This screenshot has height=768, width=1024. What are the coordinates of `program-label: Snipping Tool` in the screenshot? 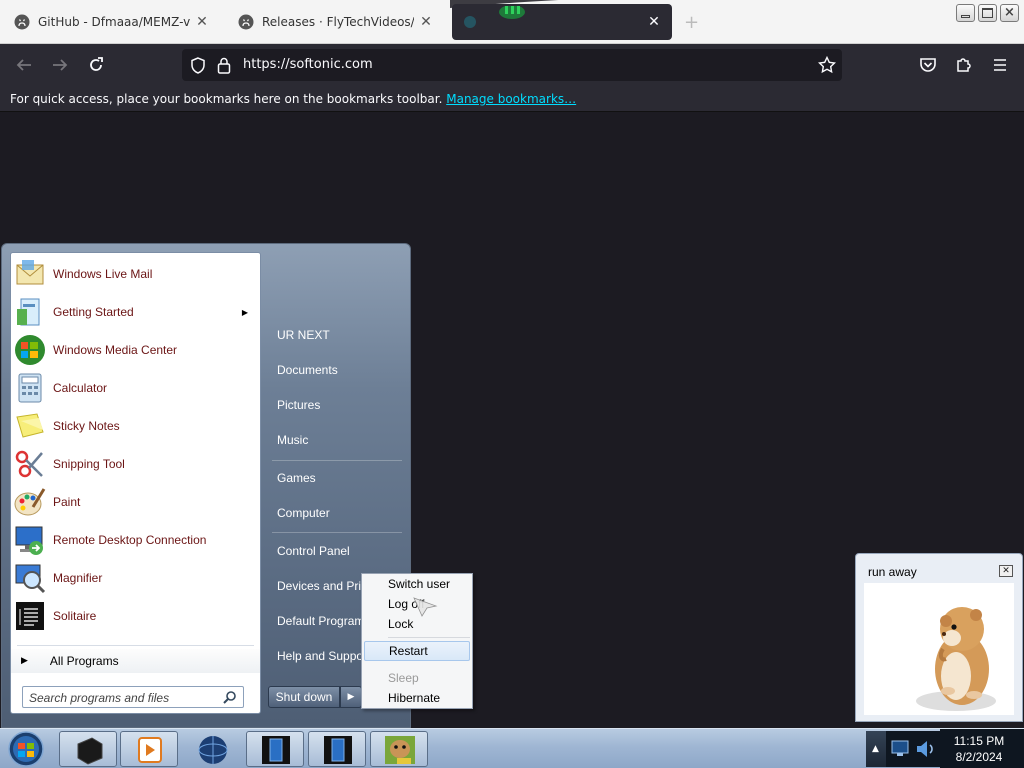 It's located at (89, 464).